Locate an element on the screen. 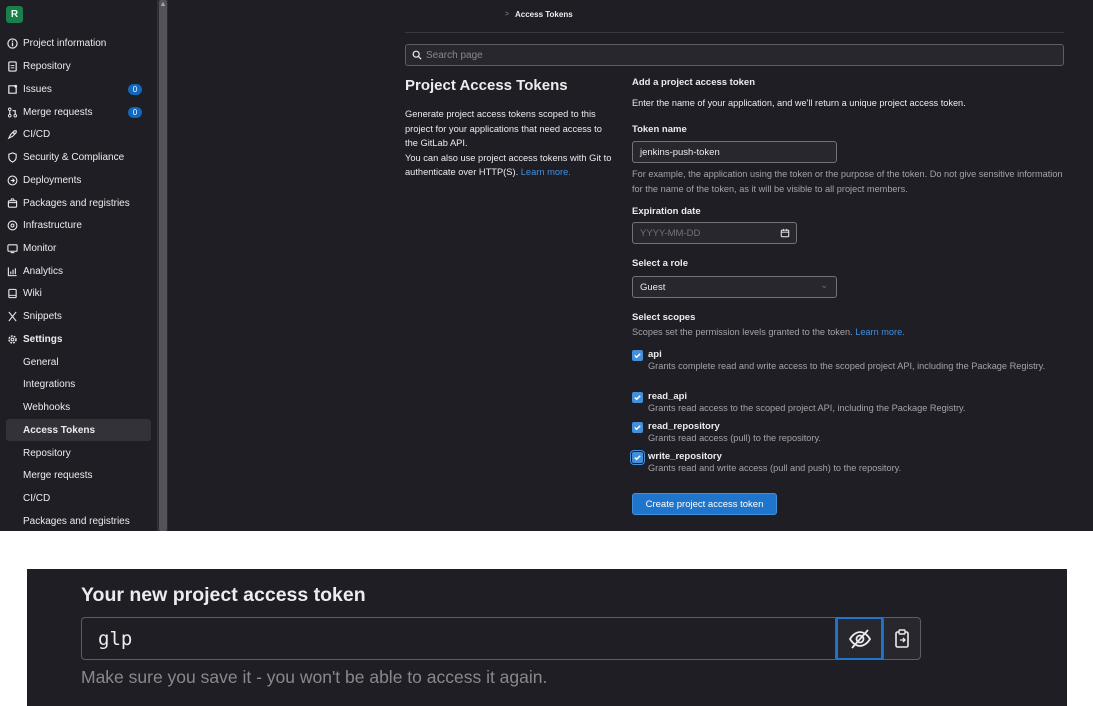 The width and height of the screenshot is (1093, 706). scope-api-checkbox is located at coordinates (637, 355).